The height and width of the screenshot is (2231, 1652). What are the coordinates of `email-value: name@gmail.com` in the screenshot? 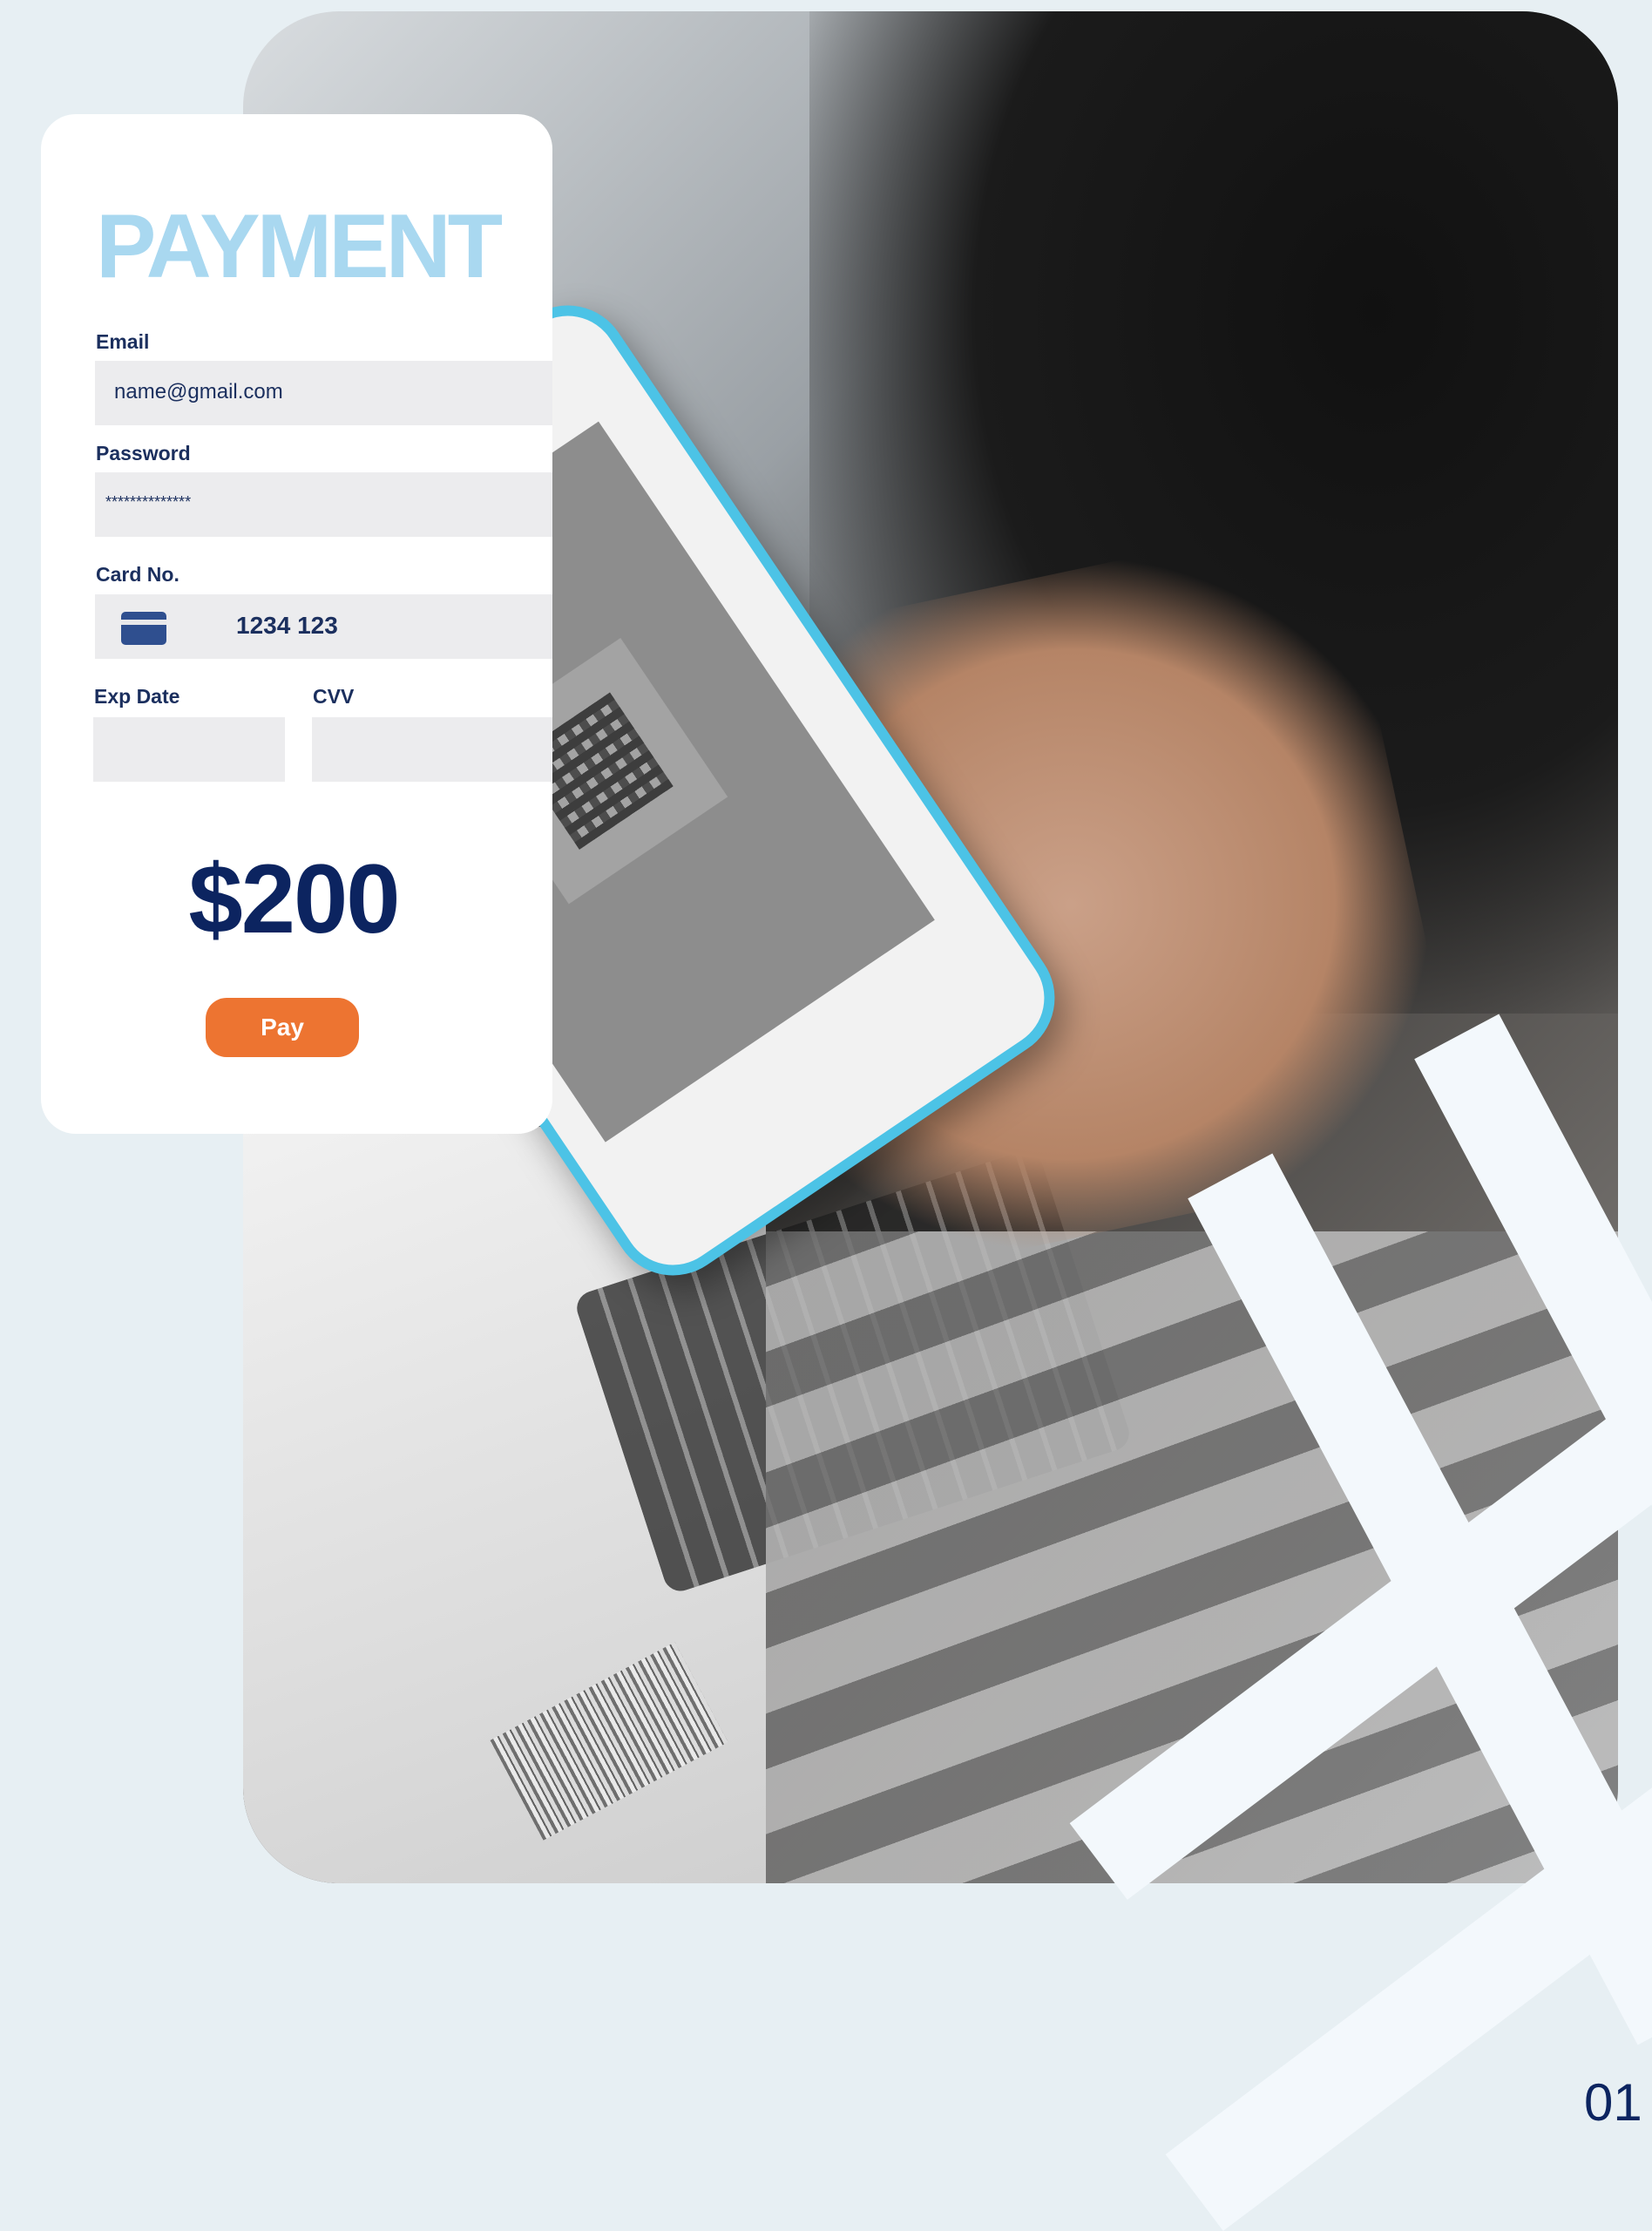 It's located at (198, 391).